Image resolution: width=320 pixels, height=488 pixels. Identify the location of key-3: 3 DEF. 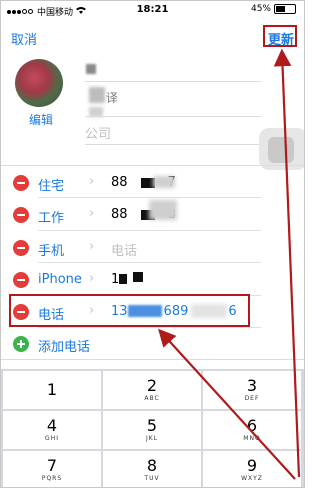
(252, 390).